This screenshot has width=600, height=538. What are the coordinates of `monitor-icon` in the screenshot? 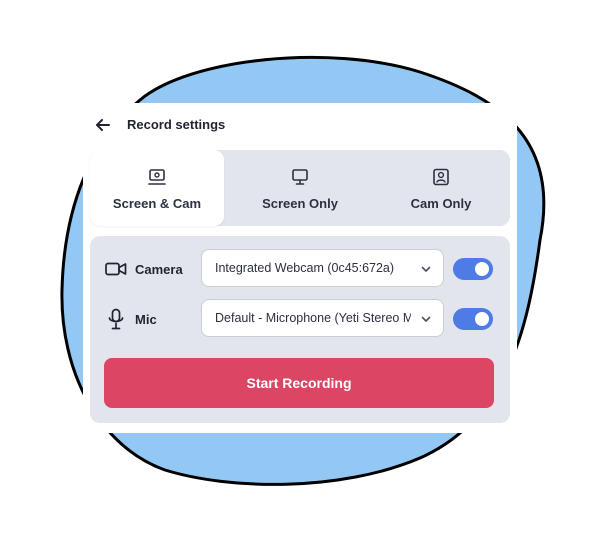 It's located at (300, 177).